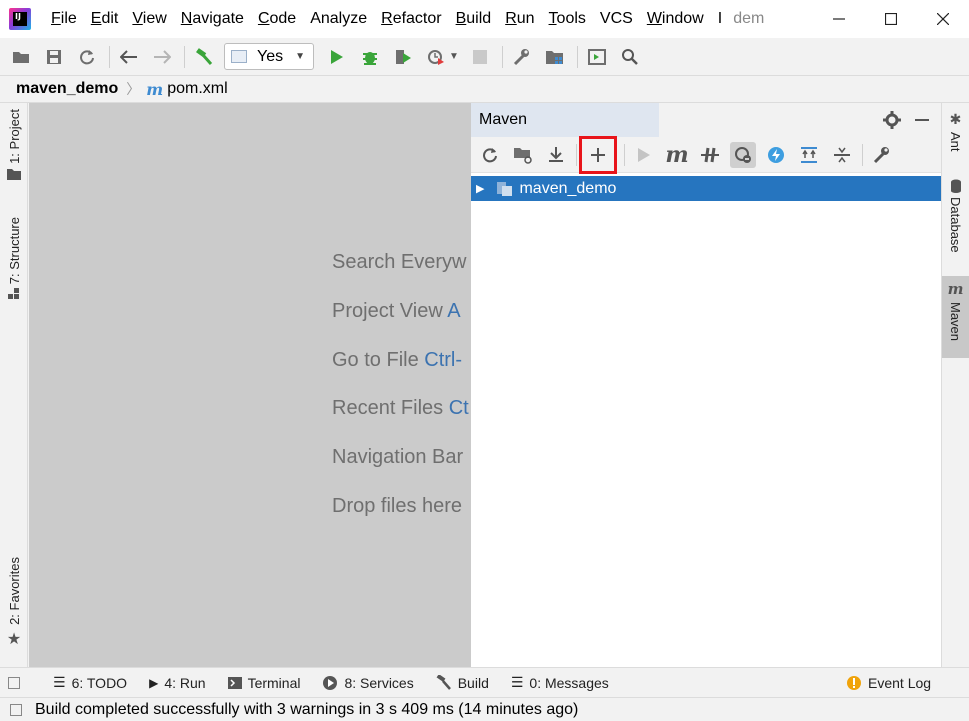 This screenshot has width=969, height=721. I want to click on menu-analyze: Analyze, so click(338, 19).